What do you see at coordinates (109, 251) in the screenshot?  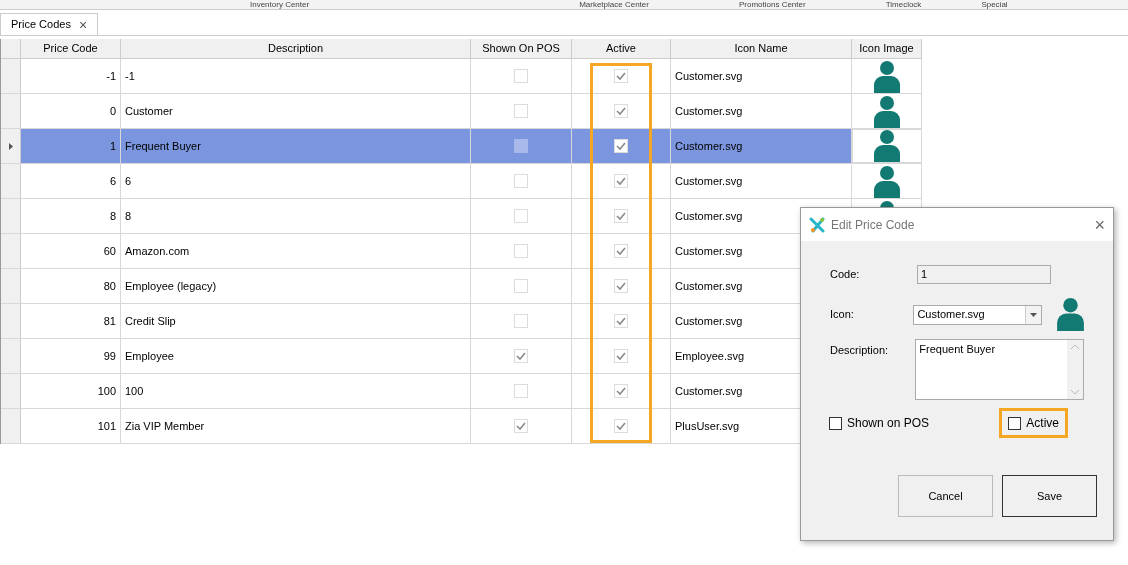 I see `table-cell-text: 60` at bounding box center [109, 251].